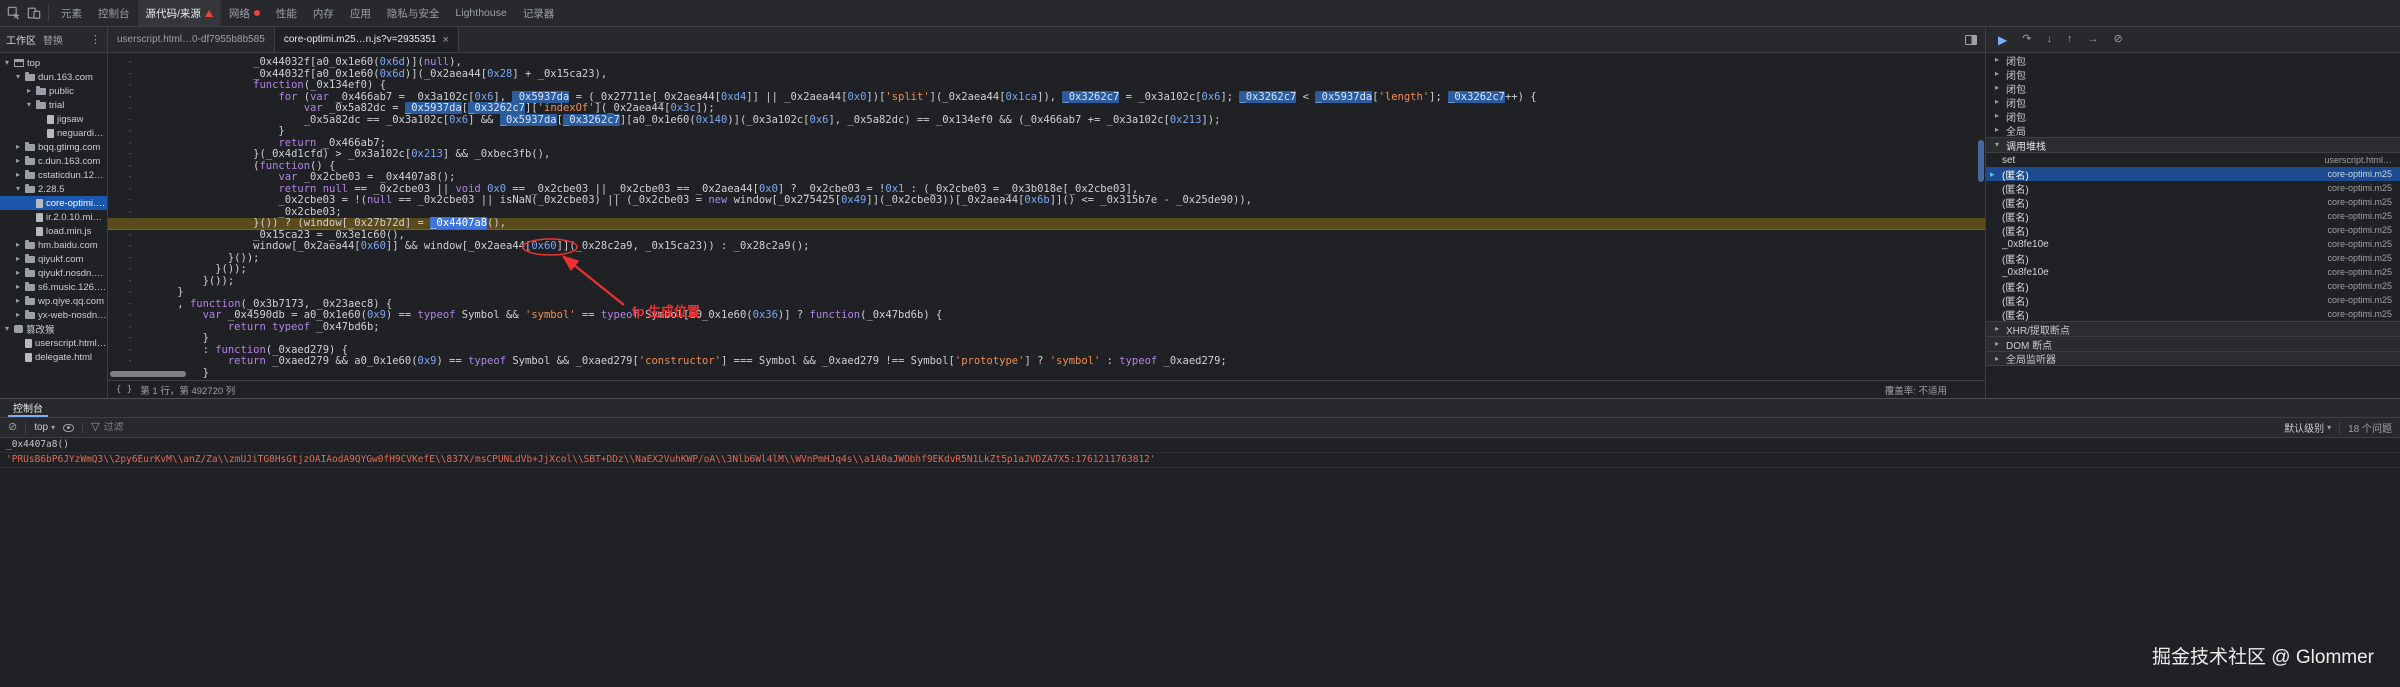 The width and height of the screenshot is (2400, 687). I want to click on tree-item: ▸ s6.music.126.net, so click(53, 287).